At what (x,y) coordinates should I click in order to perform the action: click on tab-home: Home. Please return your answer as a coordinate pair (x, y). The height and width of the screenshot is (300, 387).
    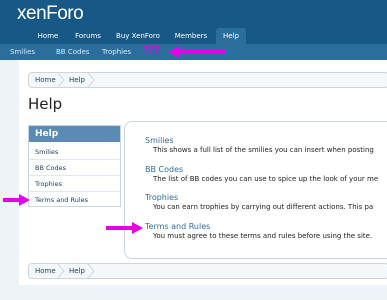
    Looking at the image, I should click on (48, 36).